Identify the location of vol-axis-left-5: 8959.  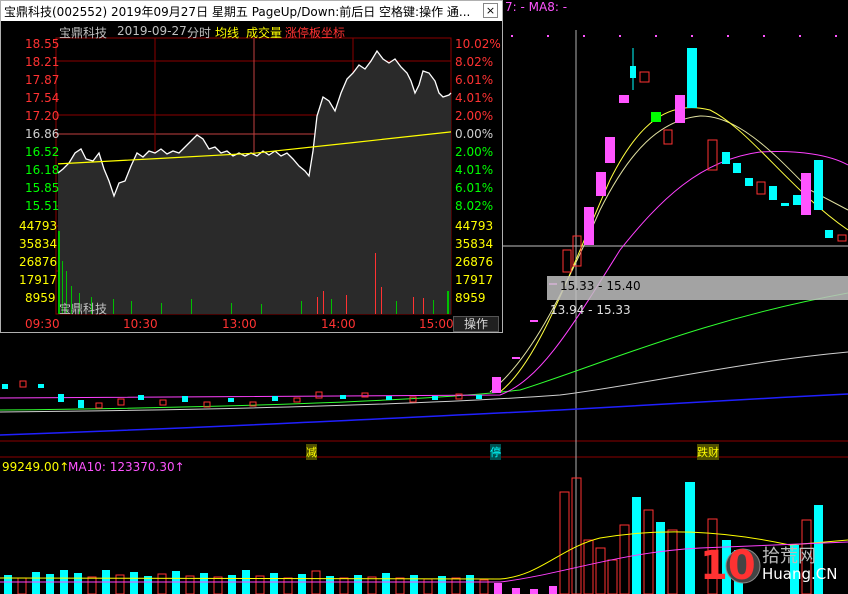
(40, 298).